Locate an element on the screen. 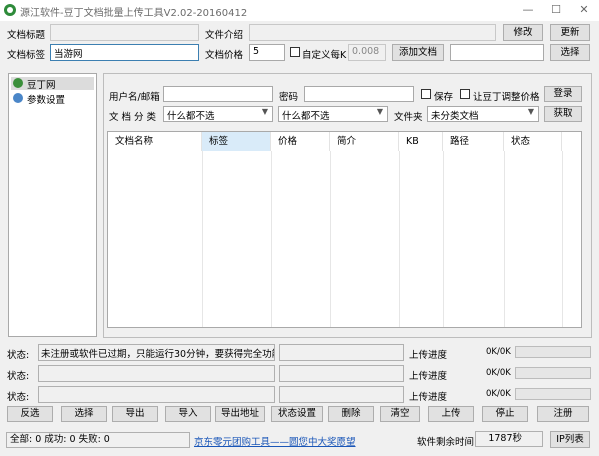  path-input is located at coordinates (497, 52).